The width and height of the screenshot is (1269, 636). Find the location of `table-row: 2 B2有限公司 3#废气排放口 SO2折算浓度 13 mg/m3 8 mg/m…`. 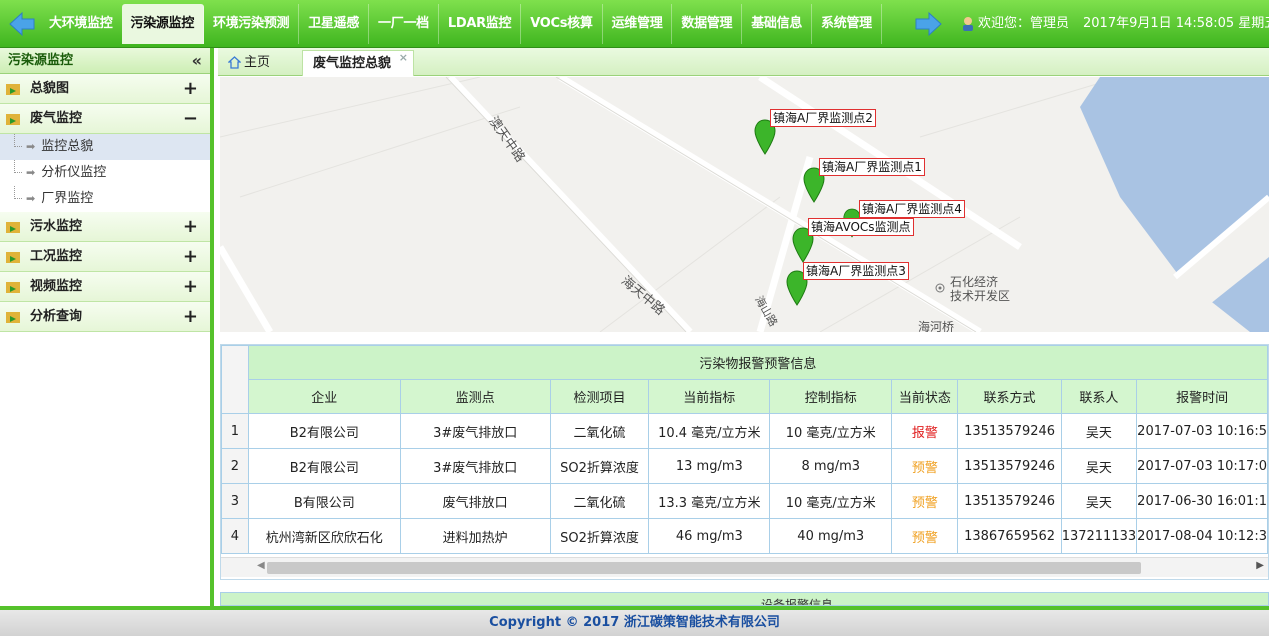

table-row: 2 B2有限公司 3#废气排放口 SO2折算浓度 13 mg/m3 8 mg/m… is located at coordinates (744, 466).